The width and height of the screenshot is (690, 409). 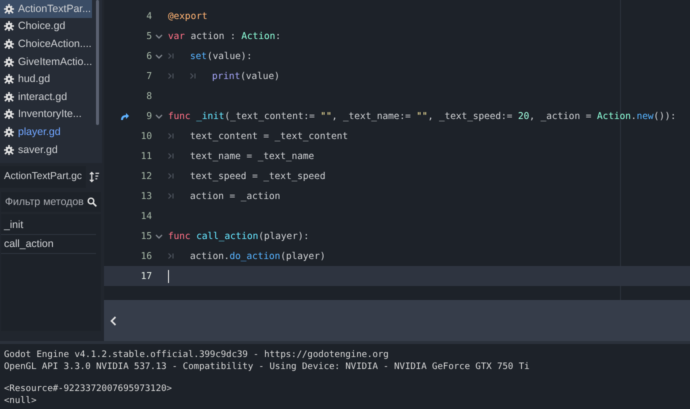 What do you see at coordinates (148, 56) in the screenshot?
I see `line-number: 6` at bounding box center [148, 56].